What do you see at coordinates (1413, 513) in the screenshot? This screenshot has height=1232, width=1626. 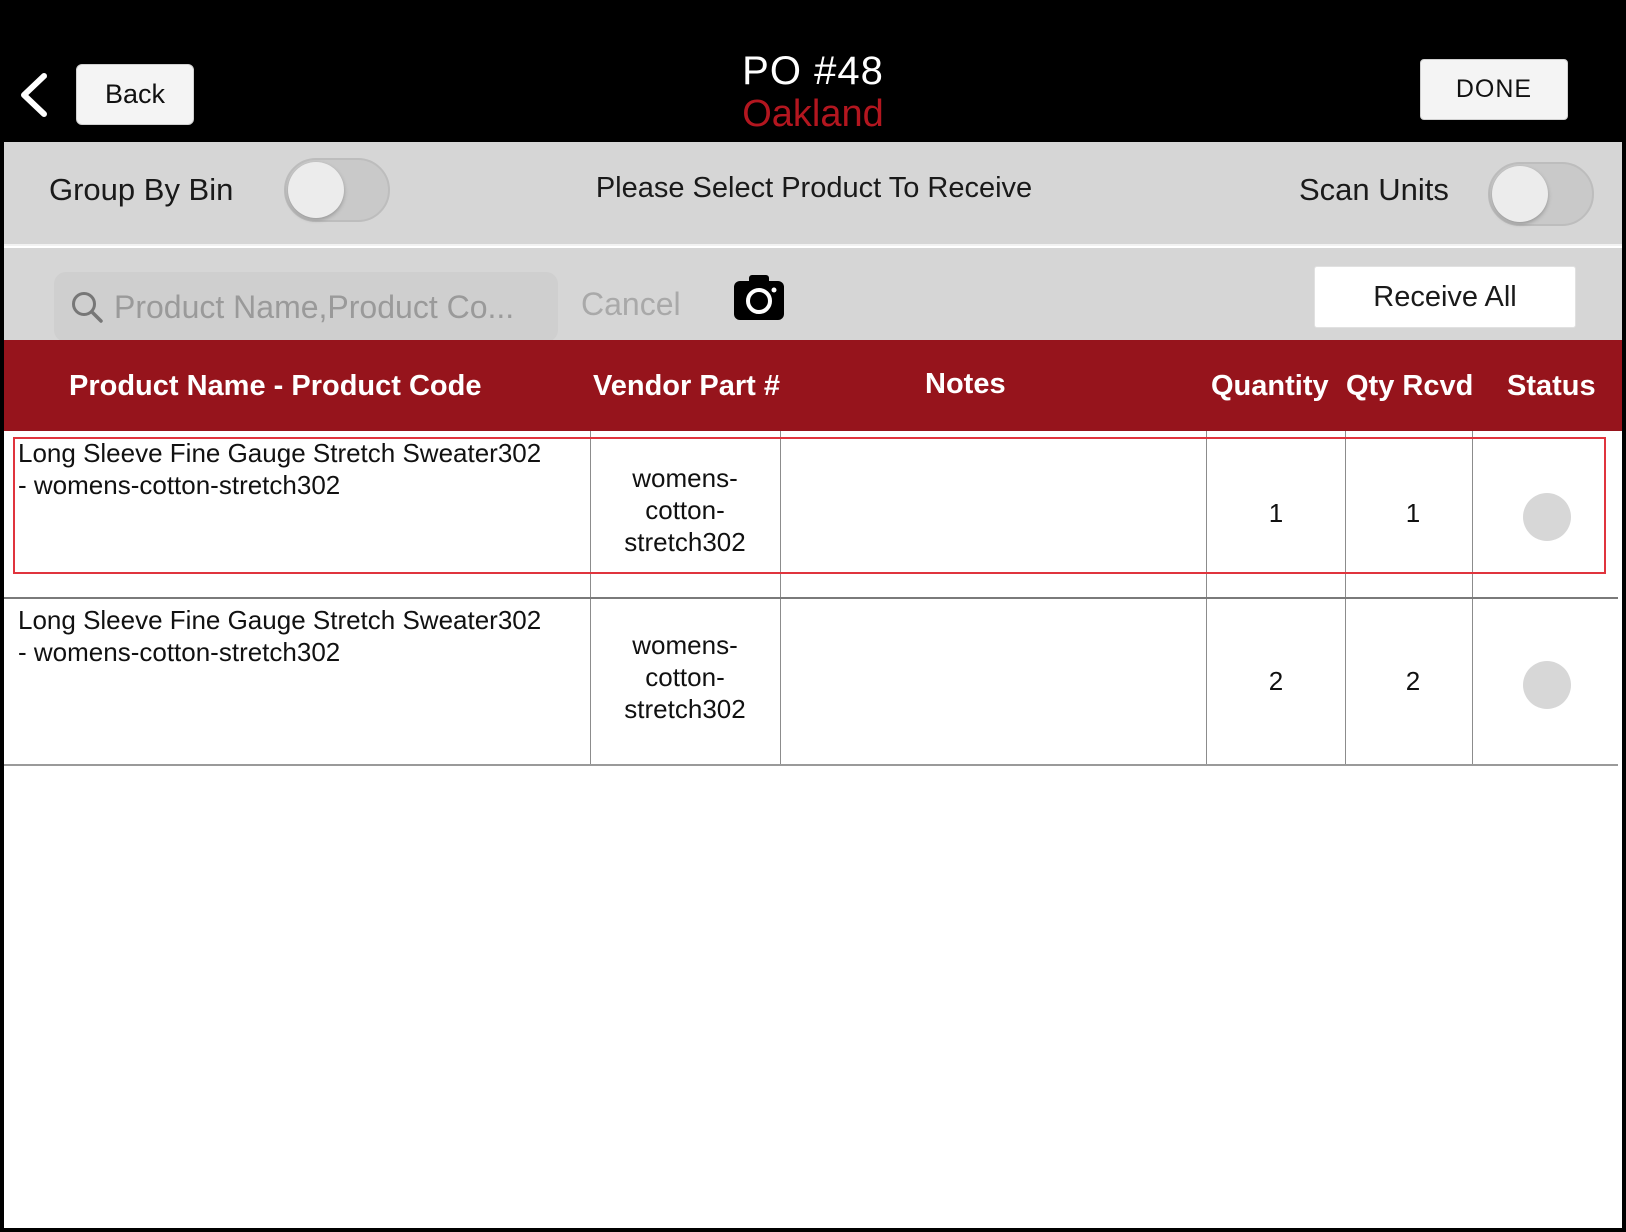 I see `qty-rcvd-cell: 1` at bounding box center [1413, 513].